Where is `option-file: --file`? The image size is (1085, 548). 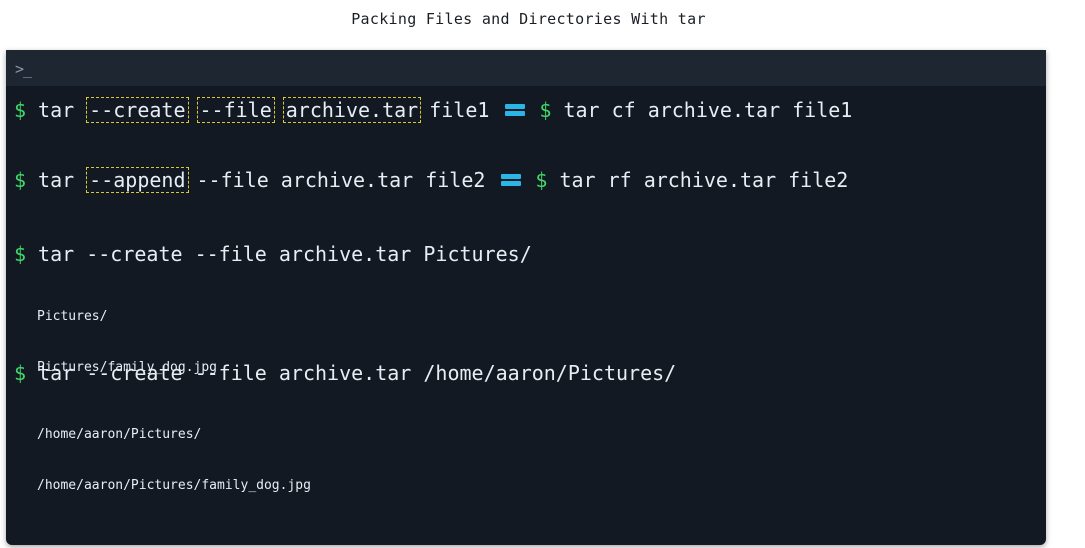
option-file: --file is located at coordinates (232, 180).